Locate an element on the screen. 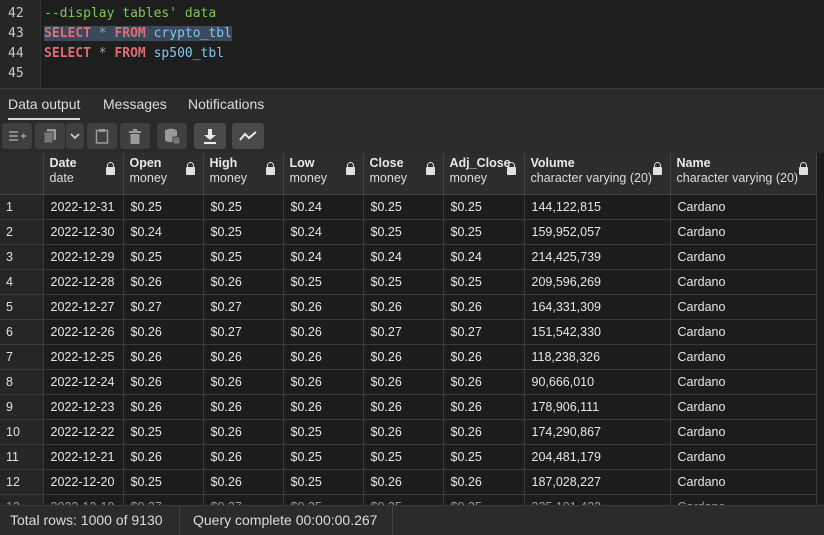 The width and height of the screenshot is (824, 535). table-cell: 118,238,326 is located at coordinates (597, 357).